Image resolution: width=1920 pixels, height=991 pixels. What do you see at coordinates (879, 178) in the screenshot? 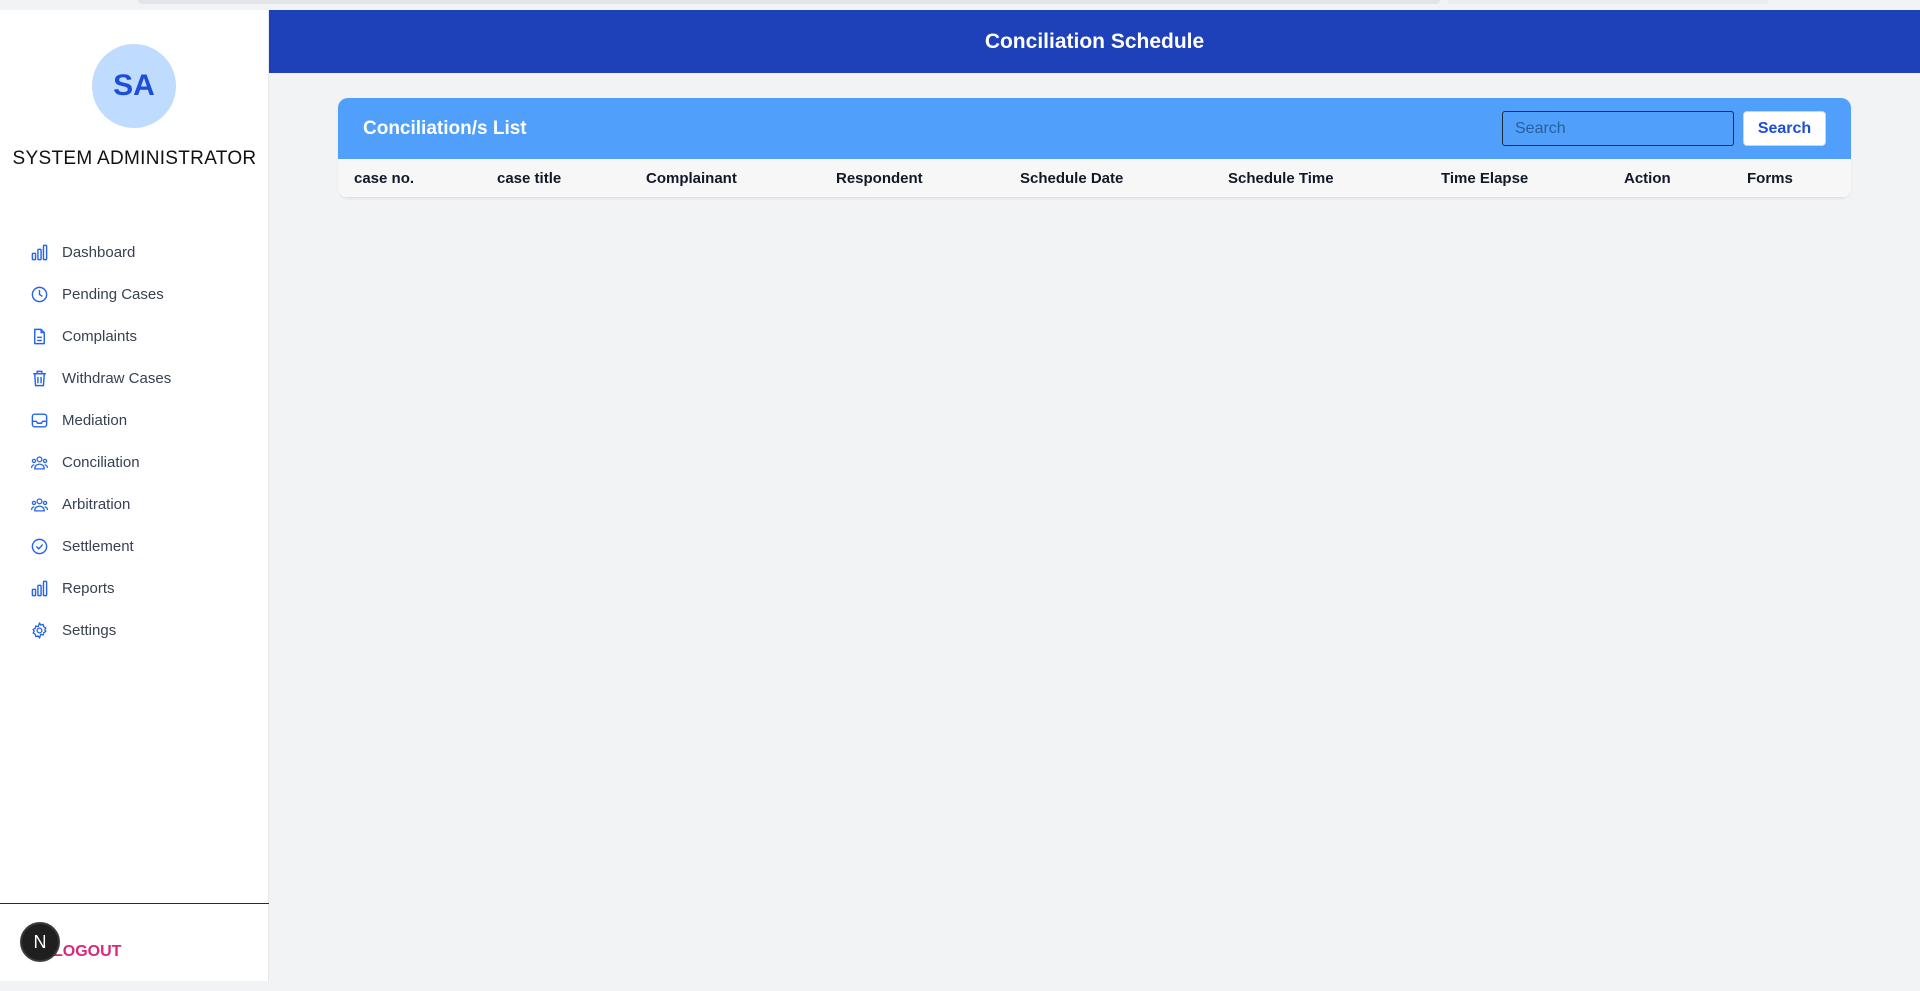
I see `column-header-respondent: Respondent` at bounding box center [879, 178].